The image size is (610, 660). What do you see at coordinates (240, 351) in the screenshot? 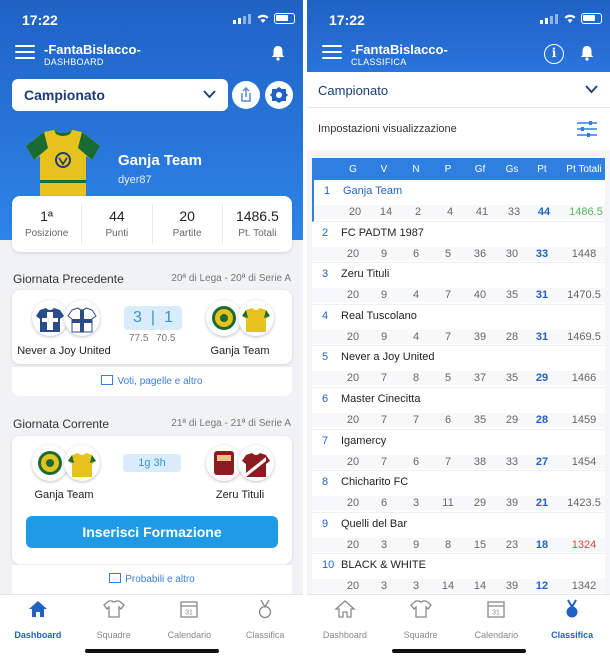
I see `previous-away-team: Ganja Team` at bounding box center [240, 351].